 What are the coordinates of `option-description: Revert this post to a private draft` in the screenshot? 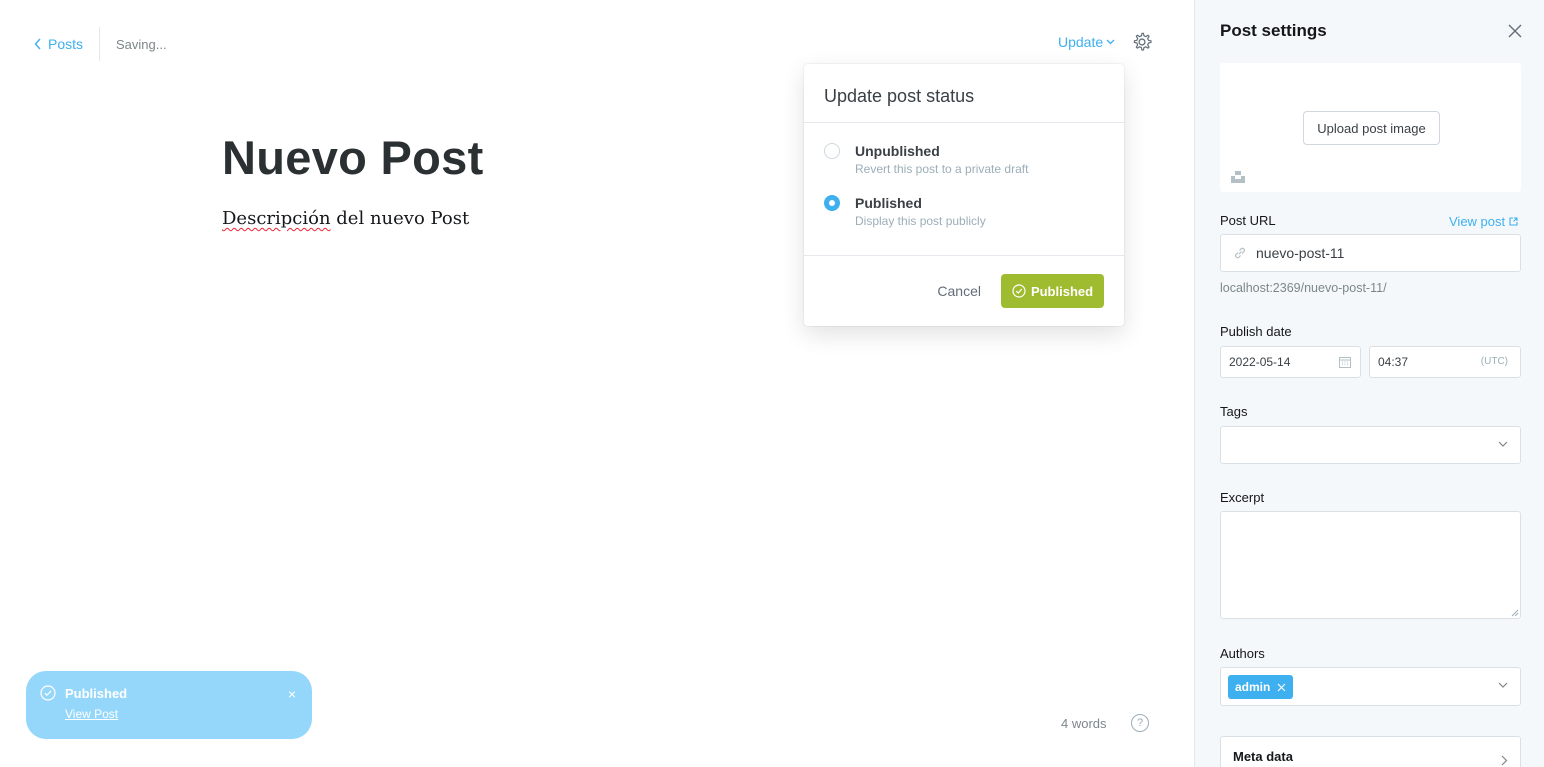 It's located at (942, 169).